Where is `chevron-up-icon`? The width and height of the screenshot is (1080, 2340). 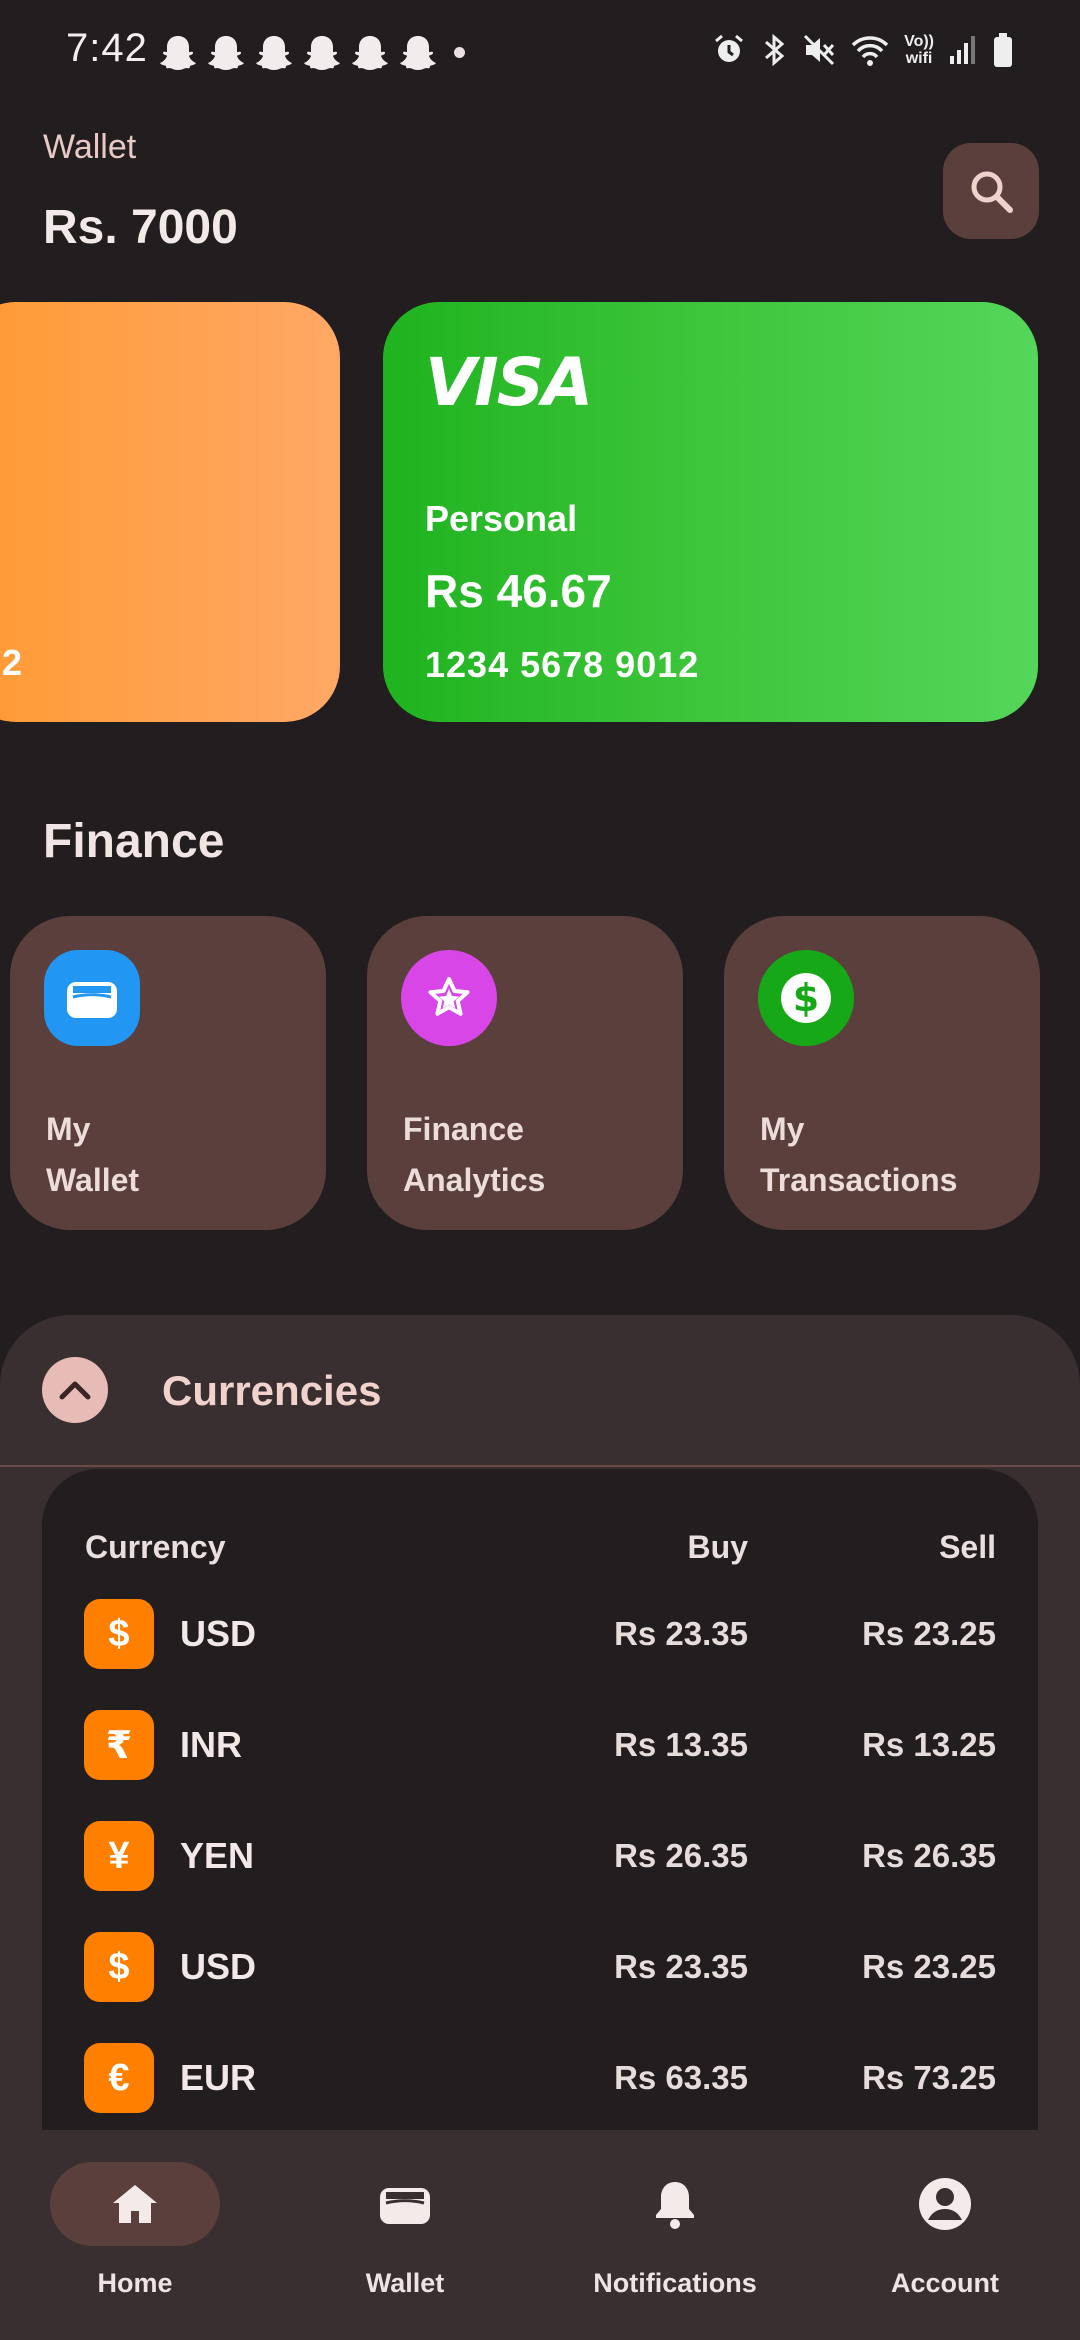
chevron-up-icon is located at coordinates (75, 1390).